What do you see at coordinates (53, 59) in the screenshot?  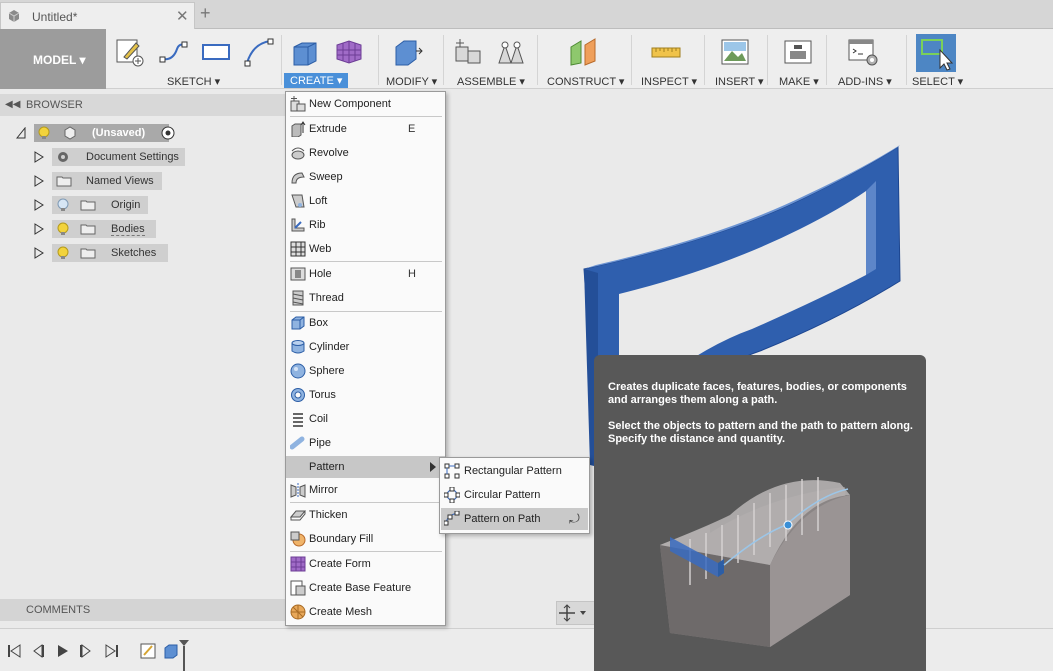 I see `workspace-switcher: MODEL ▾` at bounding box center [53, 59].